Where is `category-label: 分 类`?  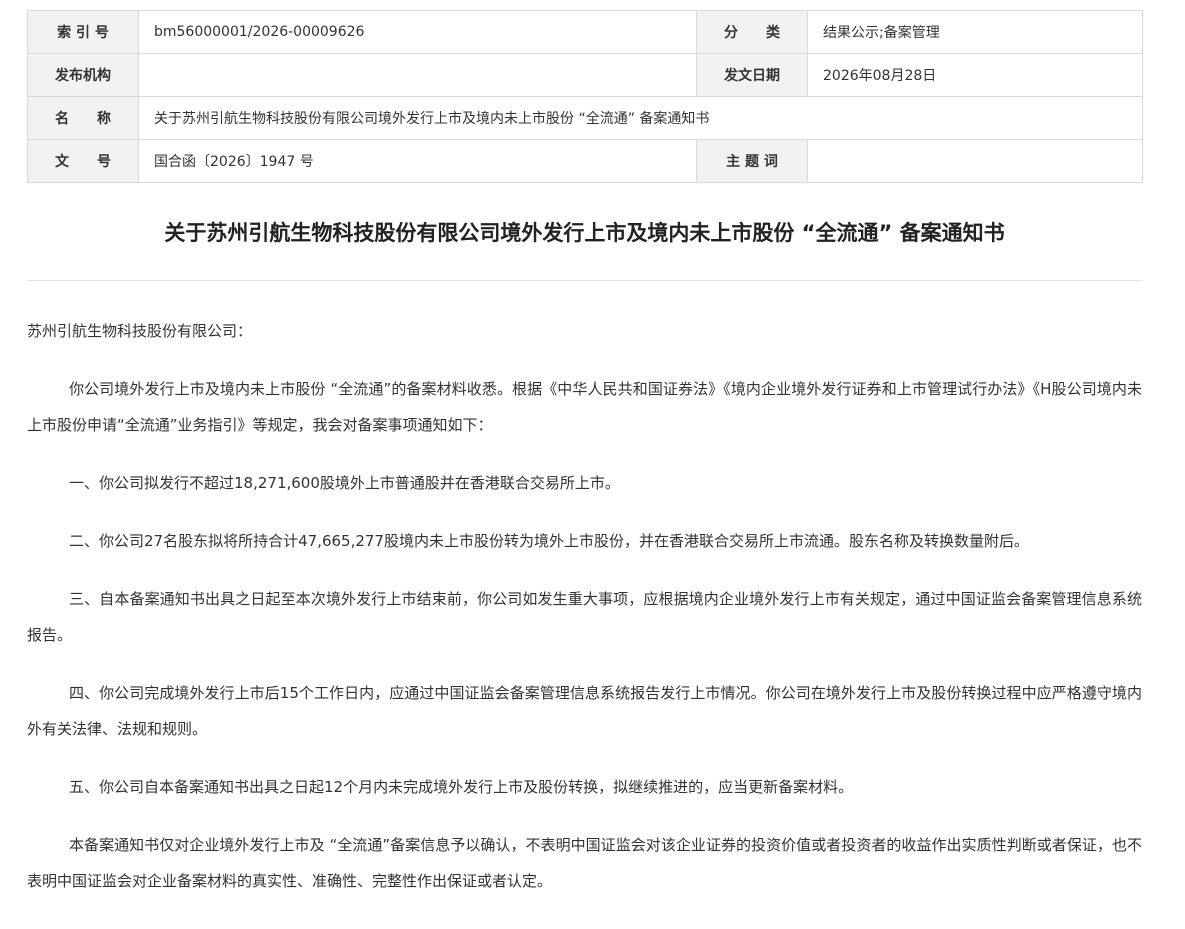 category-label: 分 类 is located at coordinates (752, 32).